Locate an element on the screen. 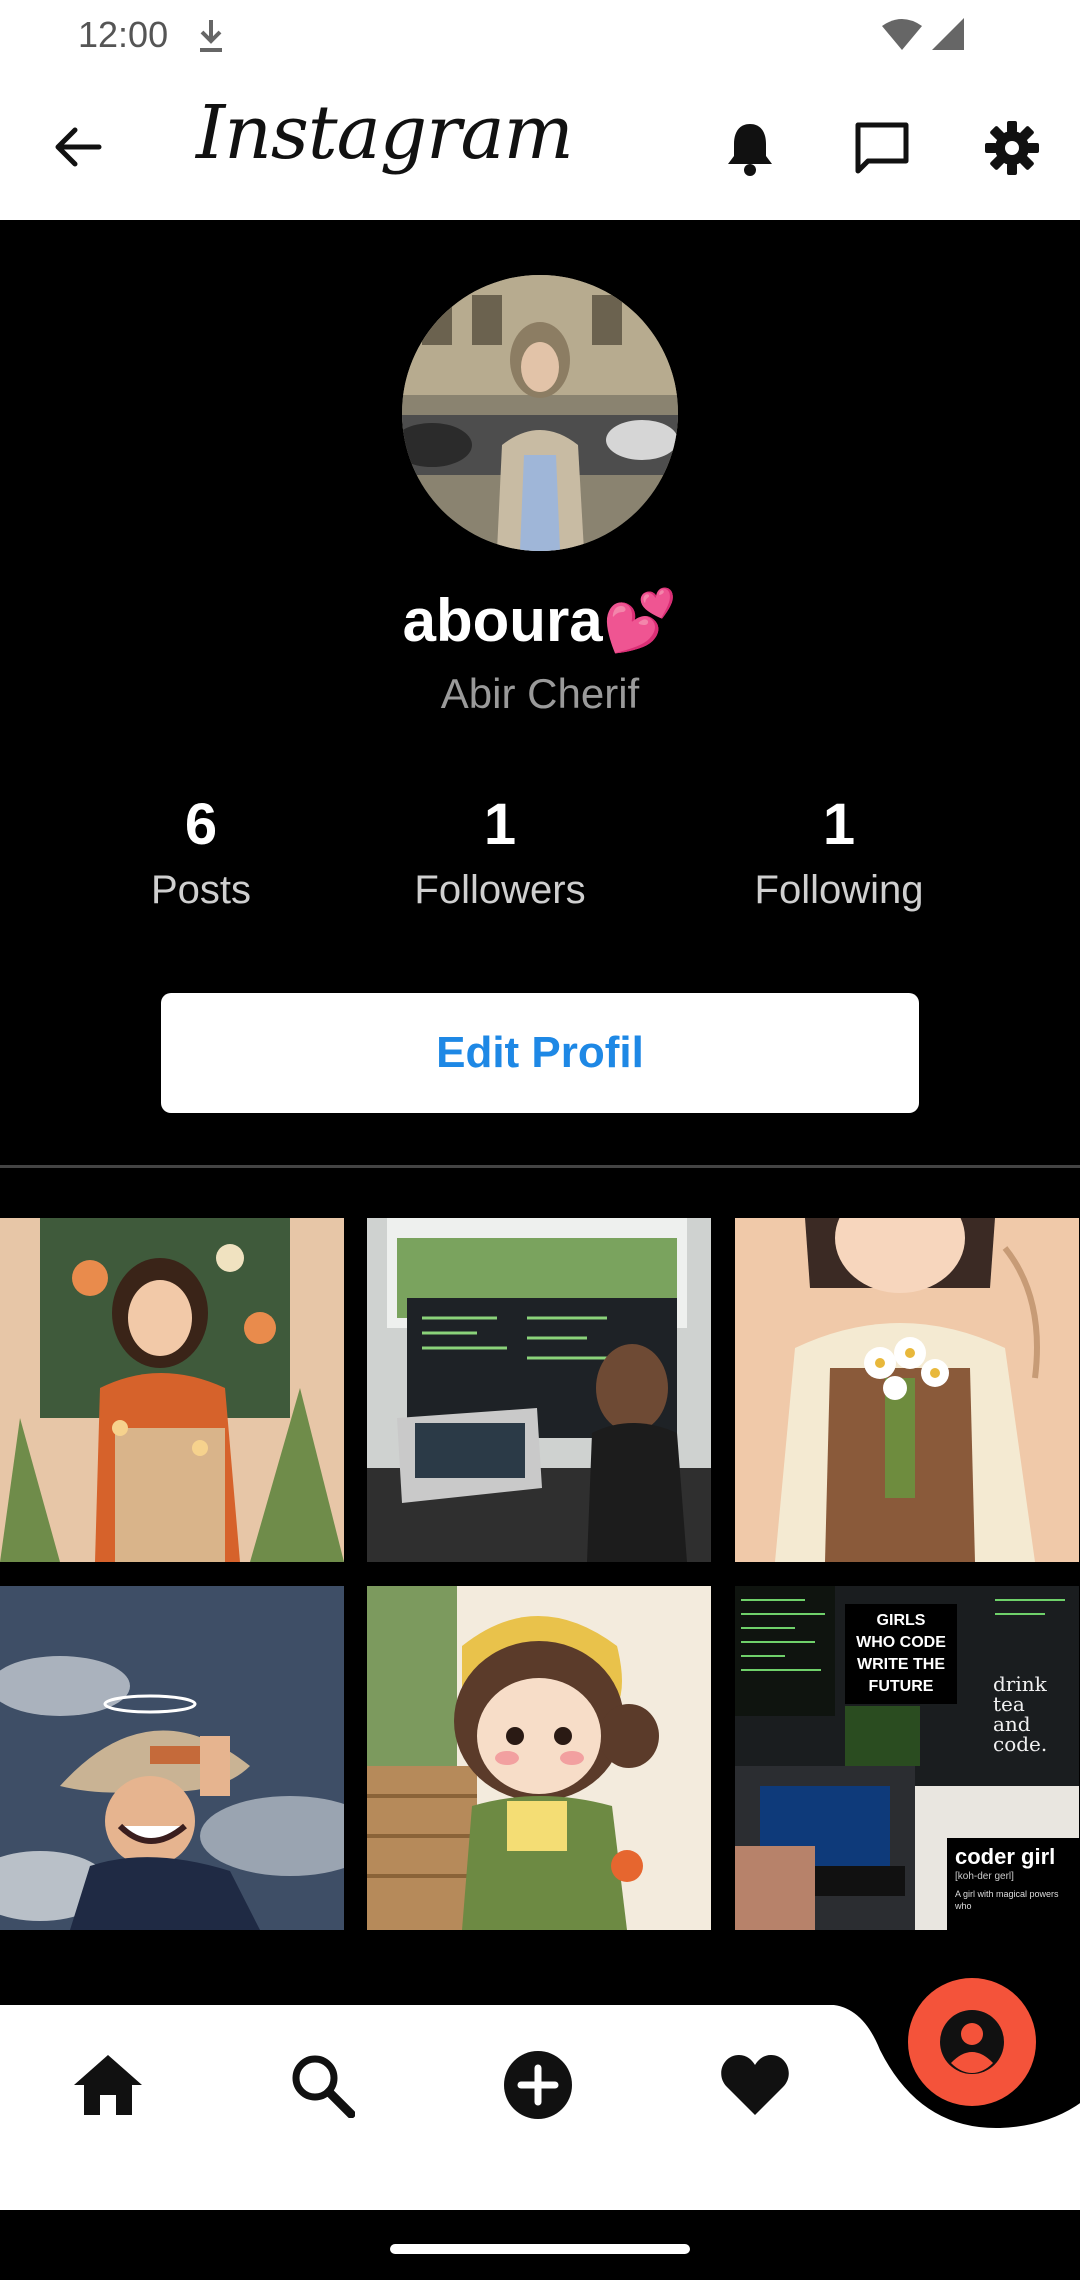 Image resolution: width=1080 pixels, height=2280 pixels. home-indicator is located at coordinates (540, 2249).